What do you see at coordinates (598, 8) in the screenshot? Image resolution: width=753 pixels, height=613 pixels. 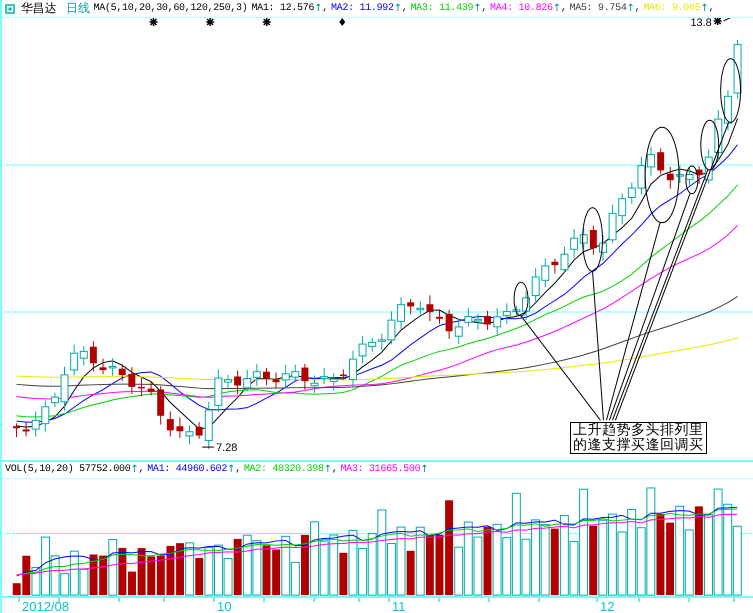 I see `ma-value: MA5: 9.754` at bounding box center [598, 8].